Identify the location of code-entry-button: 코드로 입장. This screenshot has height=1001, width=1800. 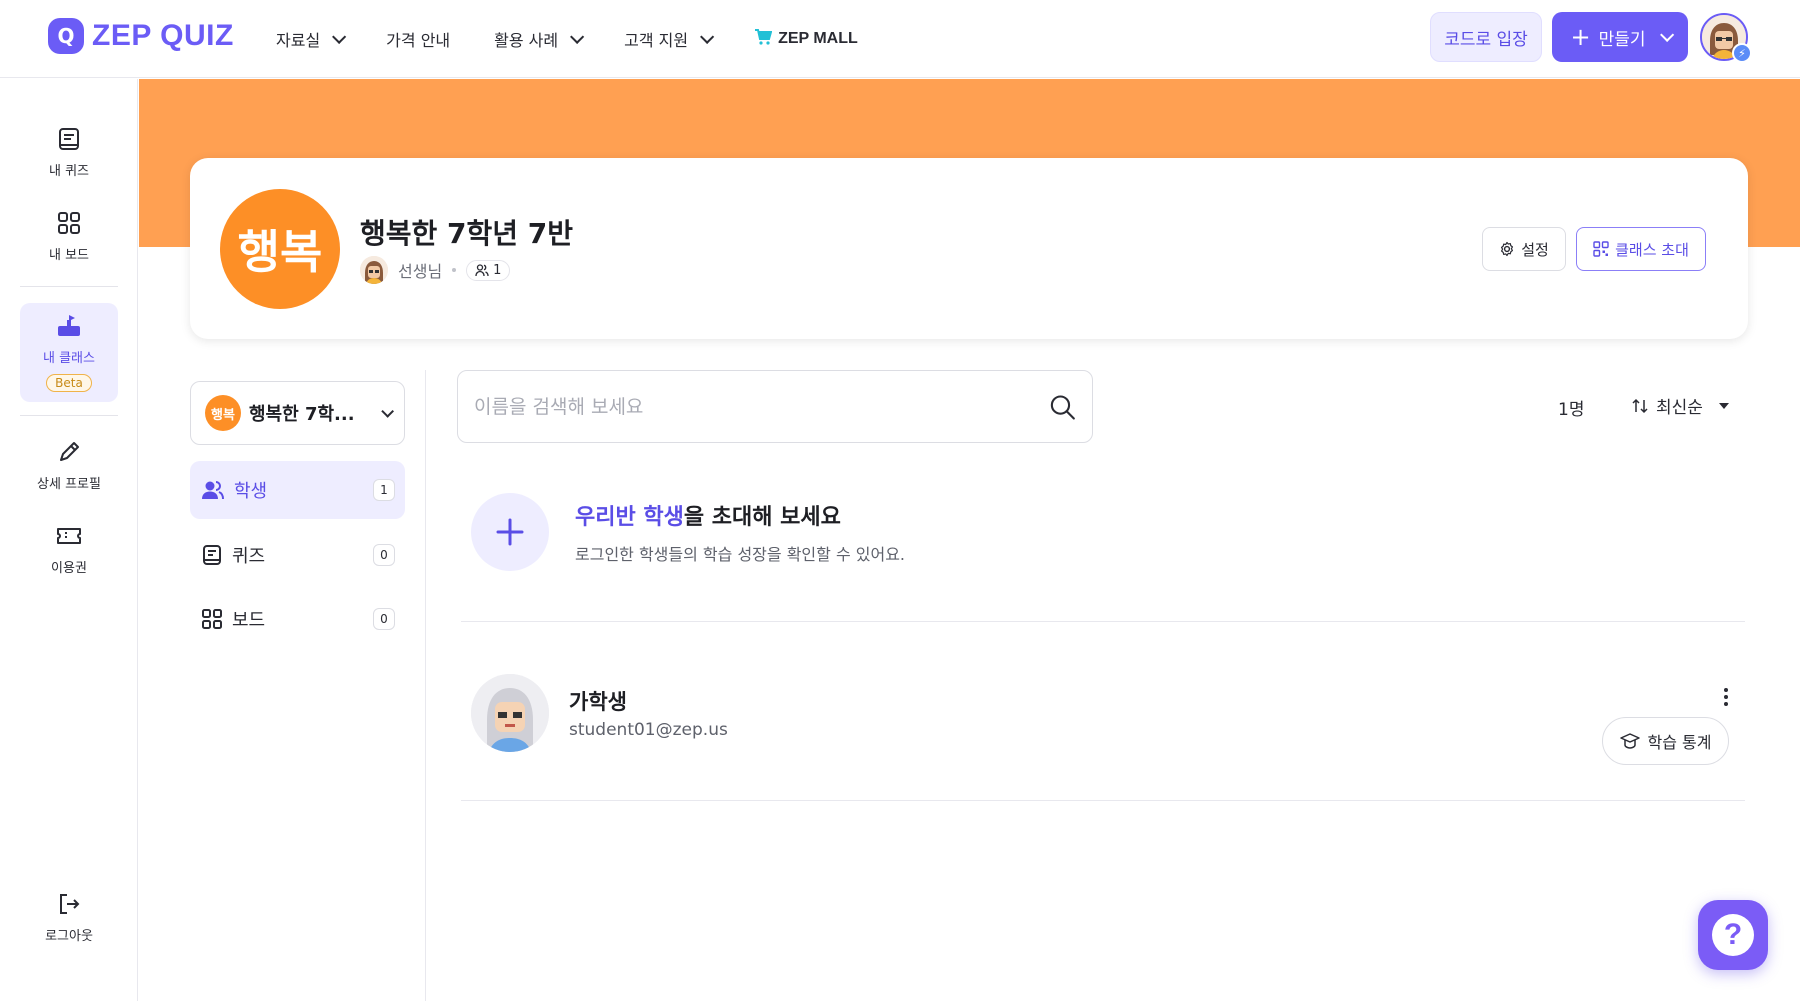
(1486, 37).